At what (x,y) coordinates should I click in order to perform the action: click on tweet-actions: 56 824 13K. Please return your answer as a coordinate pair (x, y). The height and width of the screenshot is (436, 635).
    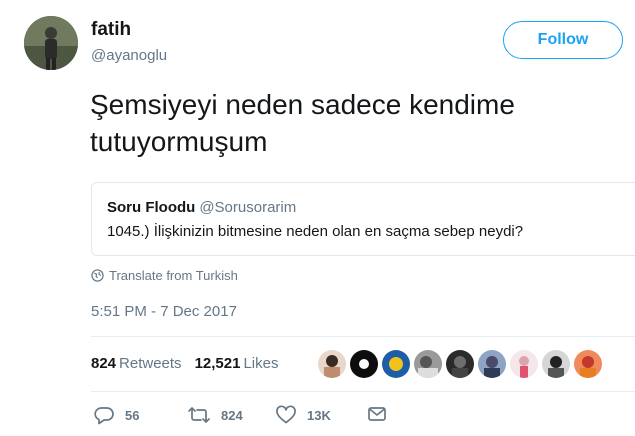
    Looking at the image, I should click on (241, 417).